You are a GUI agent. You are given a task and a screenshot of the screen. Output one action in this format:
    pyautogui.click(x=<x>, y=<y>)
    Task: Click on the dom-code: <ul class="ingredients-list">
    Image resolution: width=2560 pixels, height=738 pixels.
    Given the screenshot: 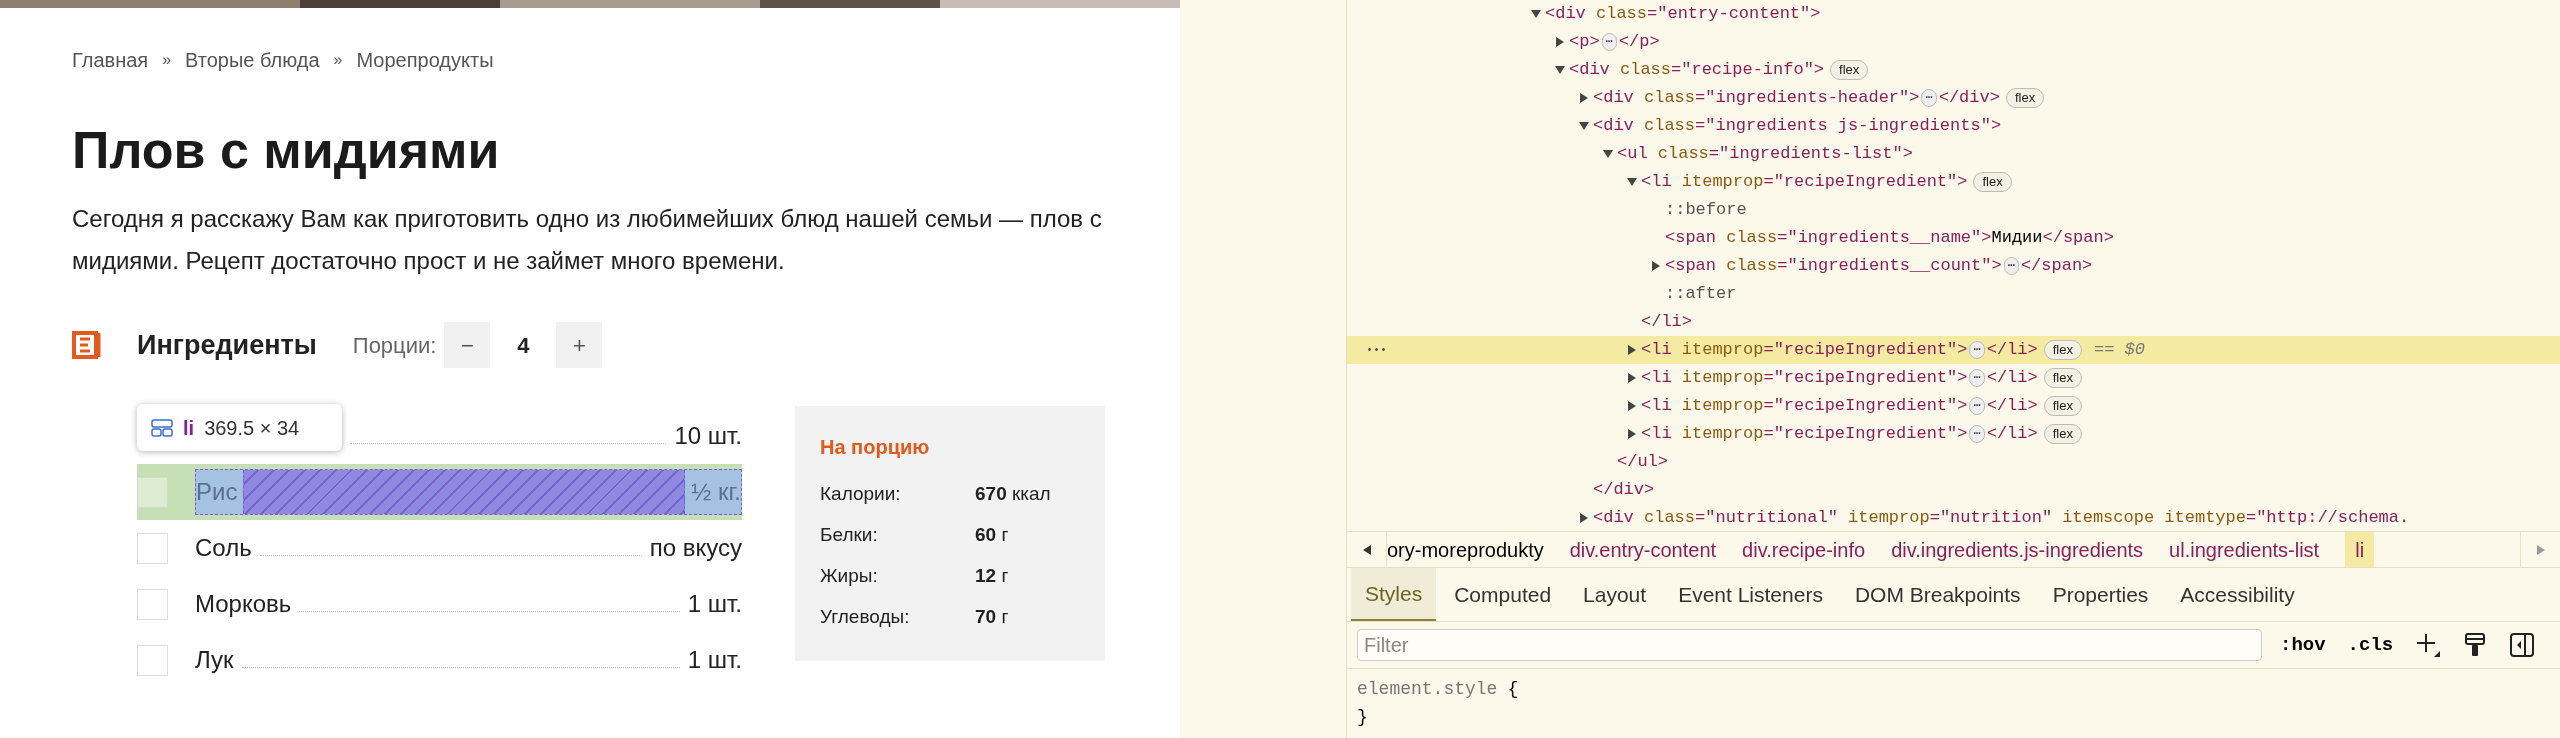 What is the action you would take?
    pyautogui.click(x=1765, y=154)
    